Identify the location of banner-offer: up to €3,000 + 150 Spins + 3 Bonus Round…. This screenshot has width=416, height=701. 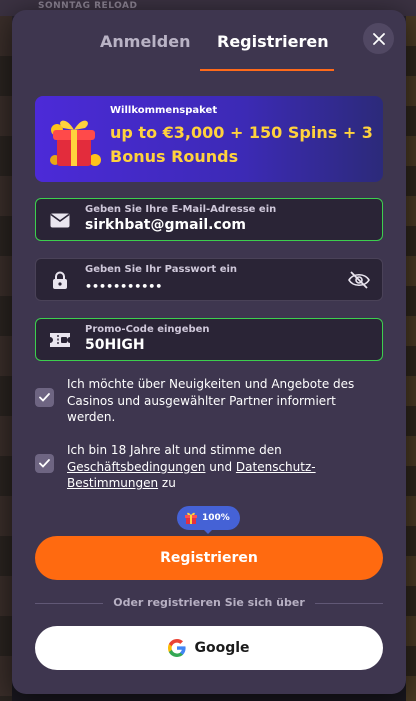
(241, 144).